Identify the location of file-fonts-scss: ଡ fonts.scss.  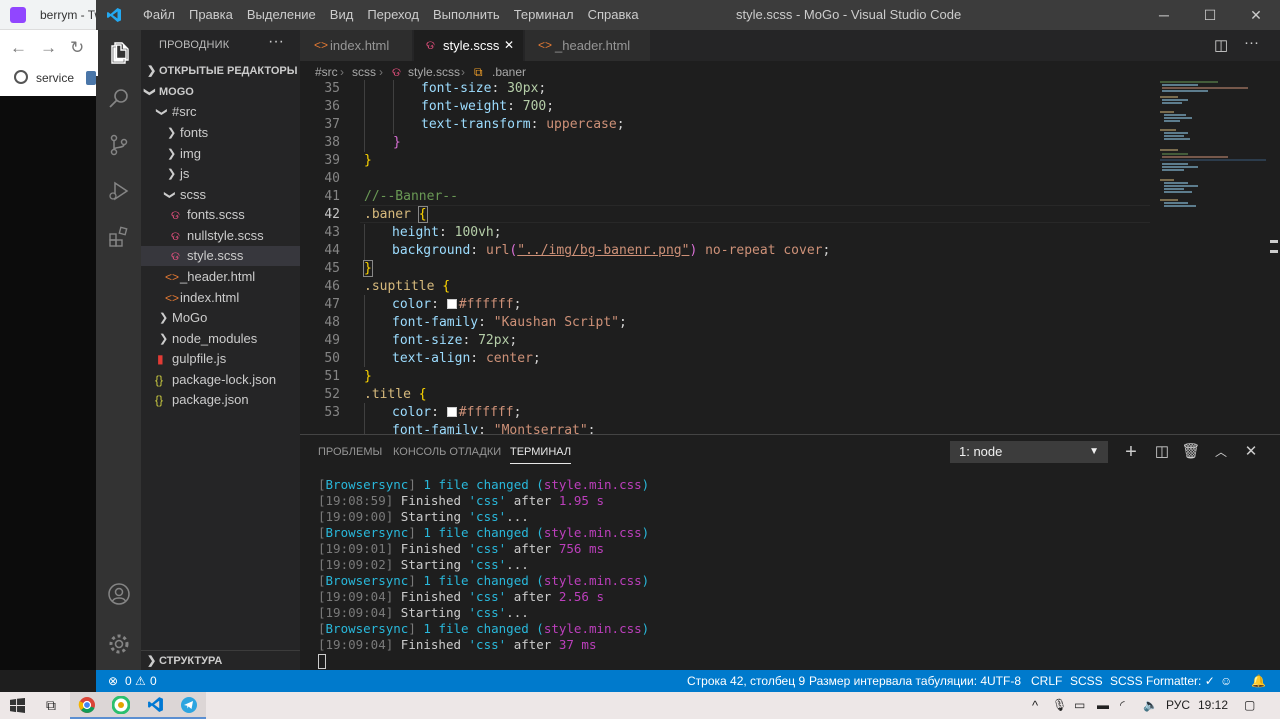
(220, 215).